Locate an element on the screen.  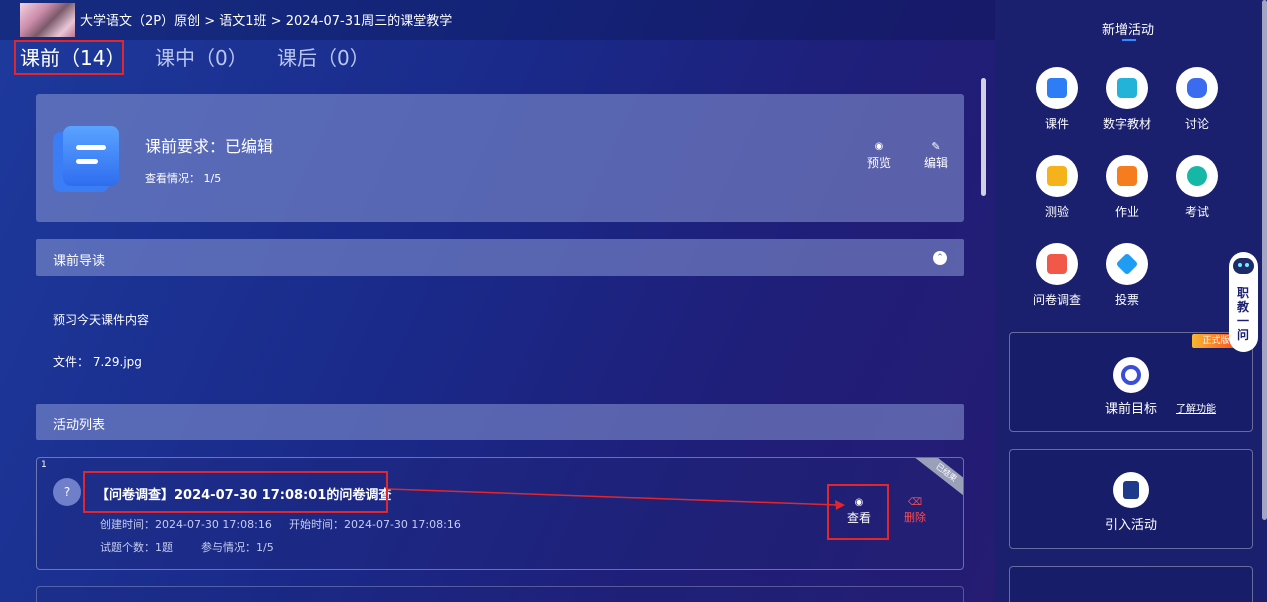
activity-item-partial is located at coordinates (500, 594).